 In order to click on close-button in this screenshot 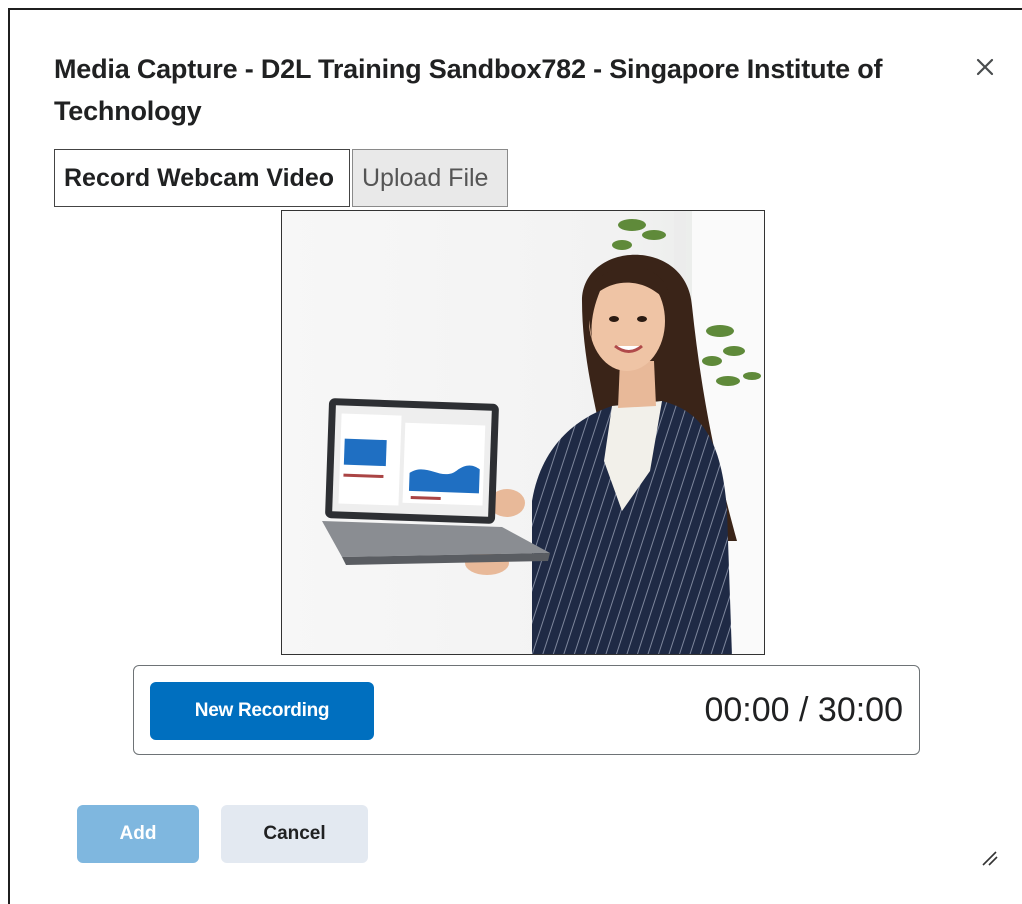, I will do `click(985, 67)`.